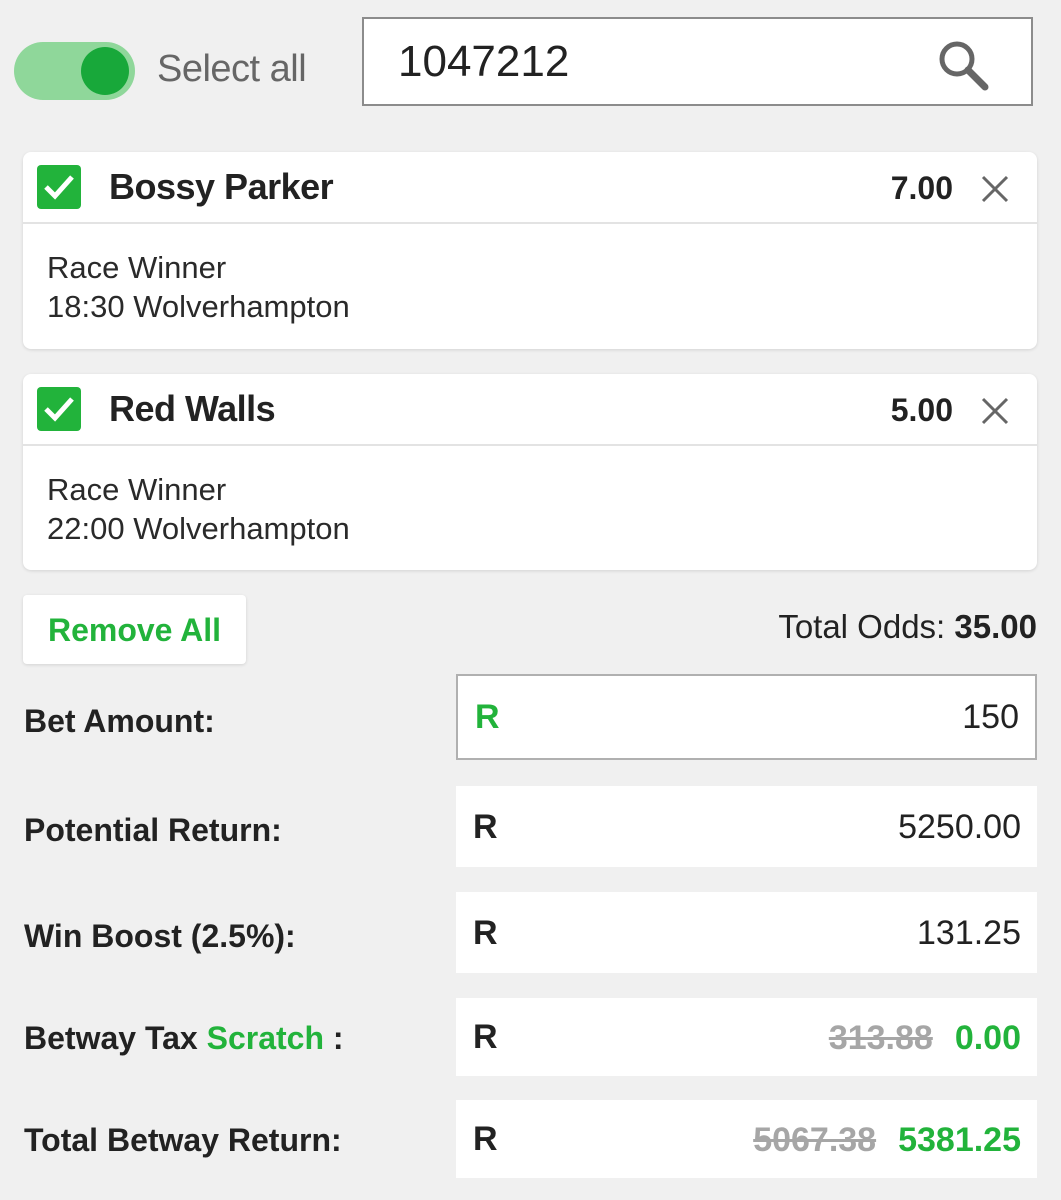  What do you see at coordinates (338, 1038) in the screenshot?
I see `tax-label-suffix: :` at bounding box center [338, 1038].